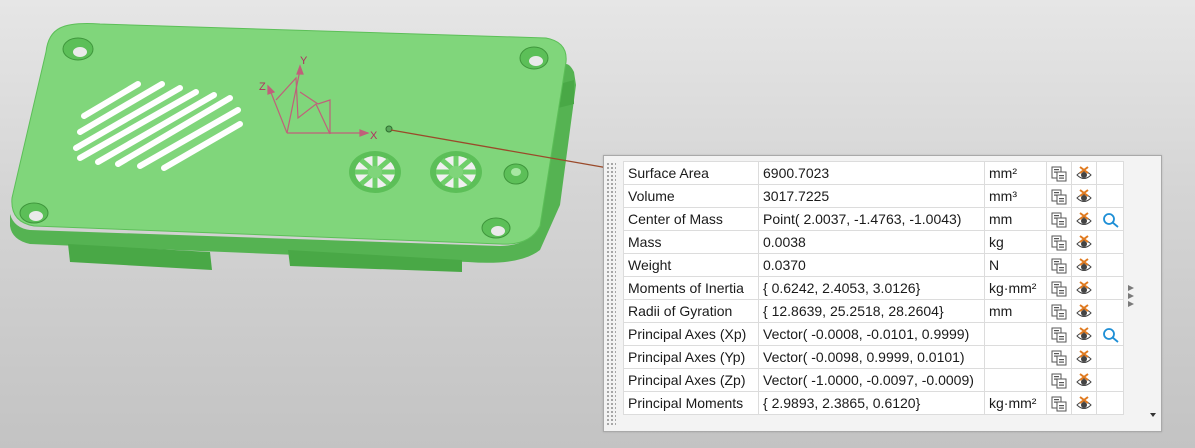  I want to click on property-name: Principal Axes (Xp), so click(691, 334).